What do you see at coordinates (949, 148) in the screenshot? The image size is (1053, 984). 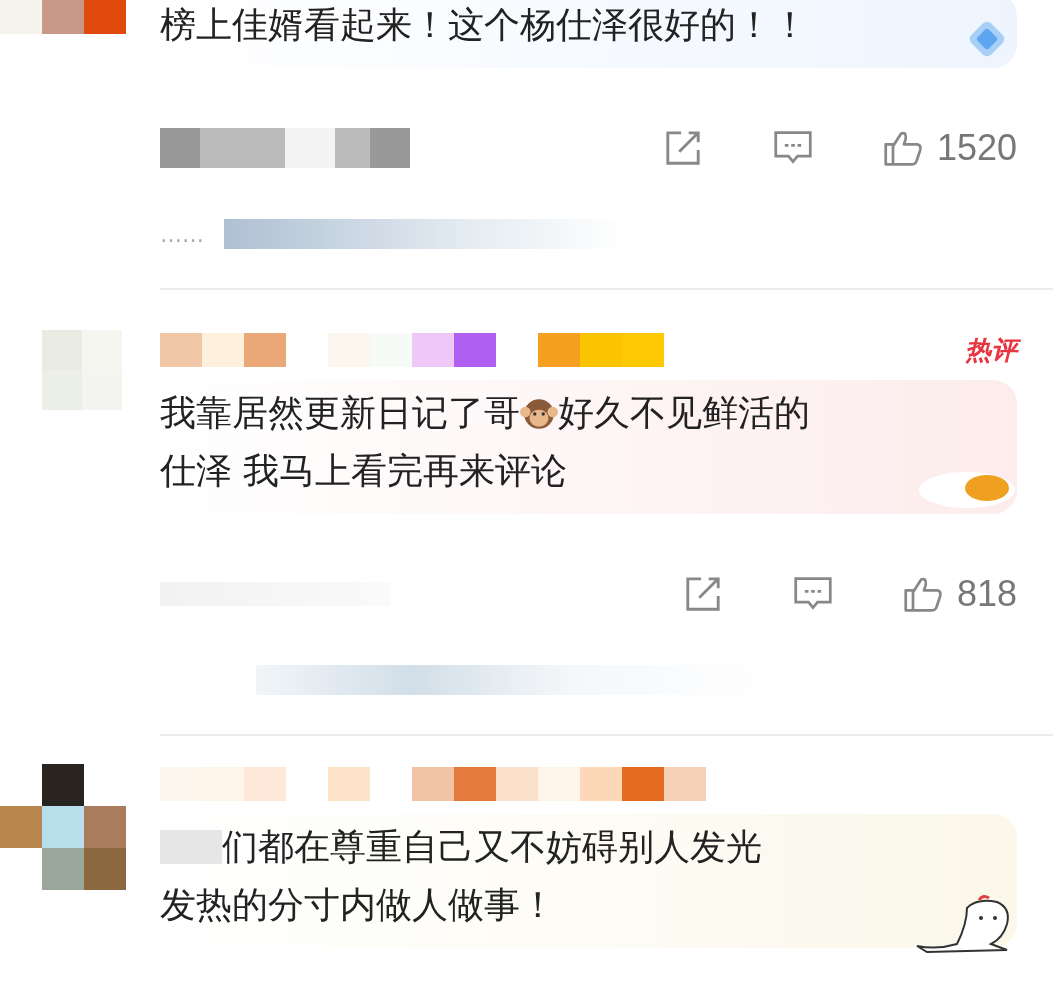 I see `like-button: 1520` at bounding box center [949, 148].